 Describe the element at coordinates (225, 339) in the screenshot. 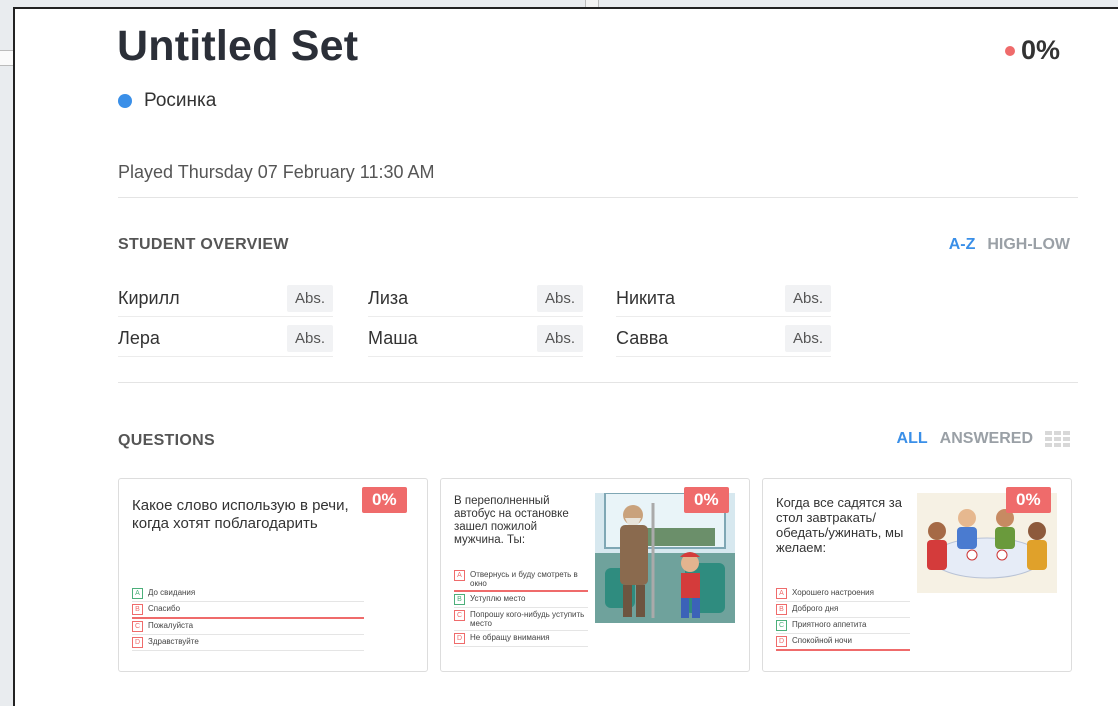

I see `student-row: Лера Abs.` at that location.